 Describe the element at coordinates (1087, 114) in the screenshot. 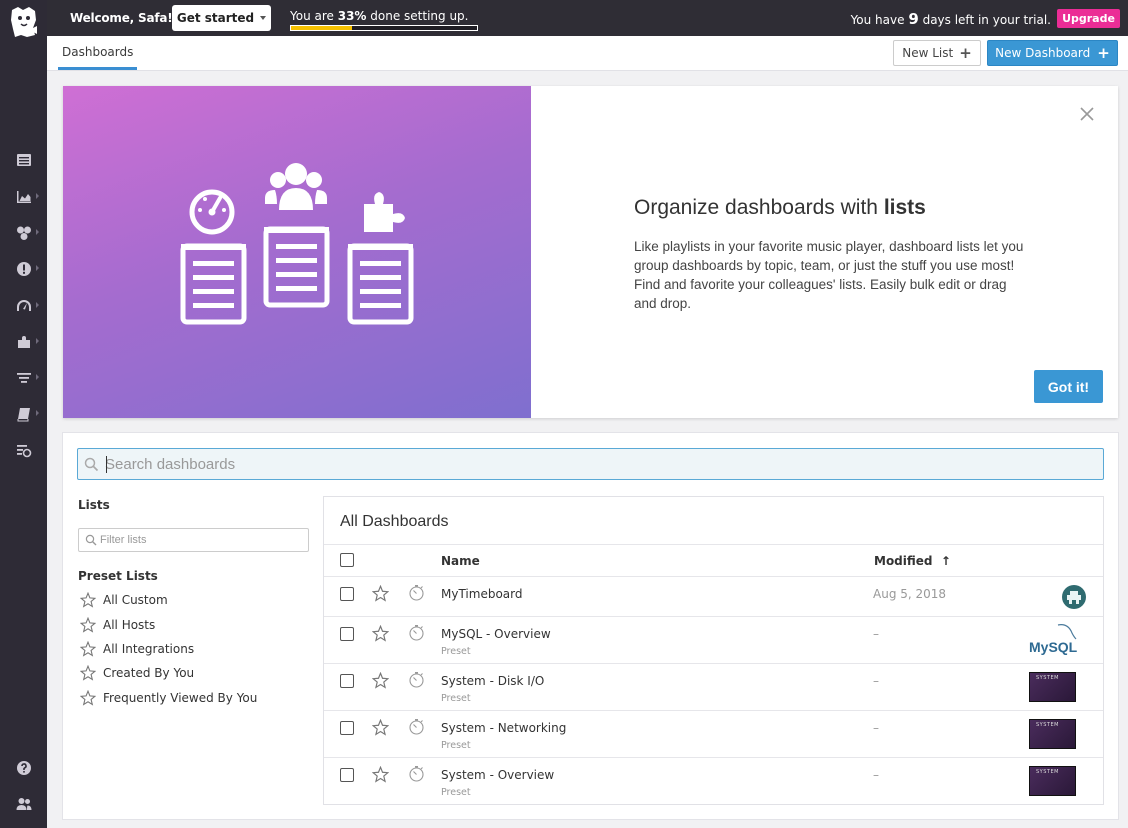

I see `close-icon` at that location.